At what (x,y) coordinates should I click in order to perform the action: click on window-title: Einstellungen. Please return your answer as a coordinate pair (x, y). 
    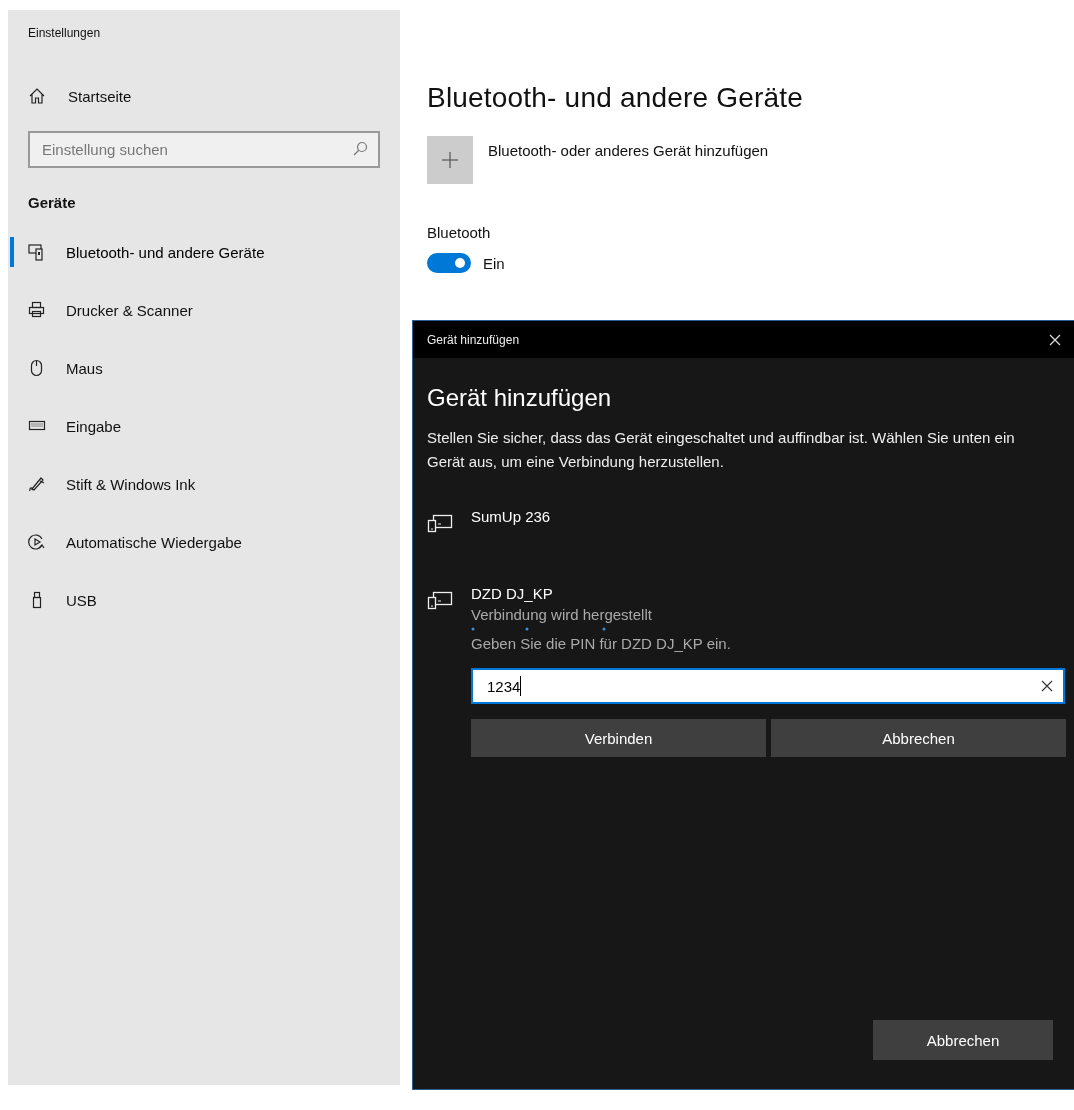
    Looking at the image, I should click on (64, 33).